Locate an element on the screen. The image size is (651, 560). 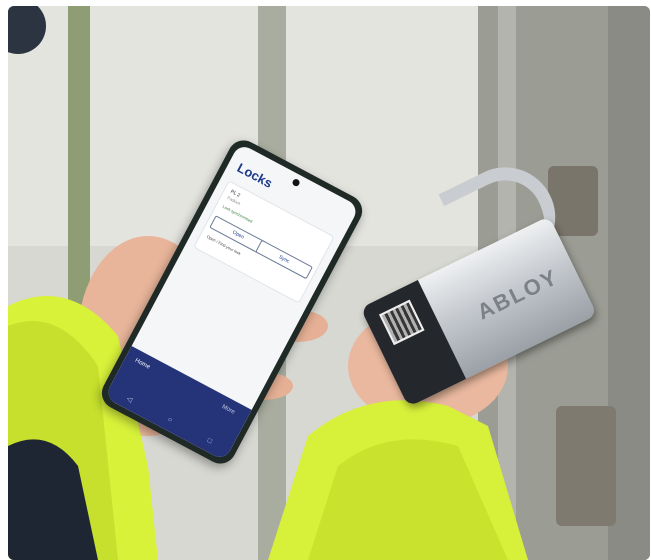
padlock-brand: ABLOY is located at coordinates (518, 294).